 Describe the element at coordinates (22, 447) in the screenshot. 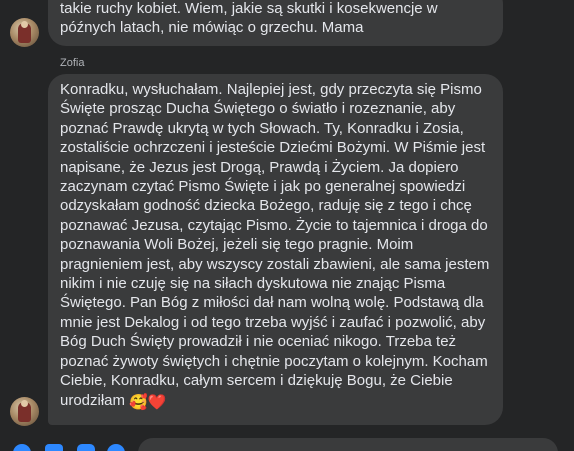

I see `plus-circle-icon` at that location.